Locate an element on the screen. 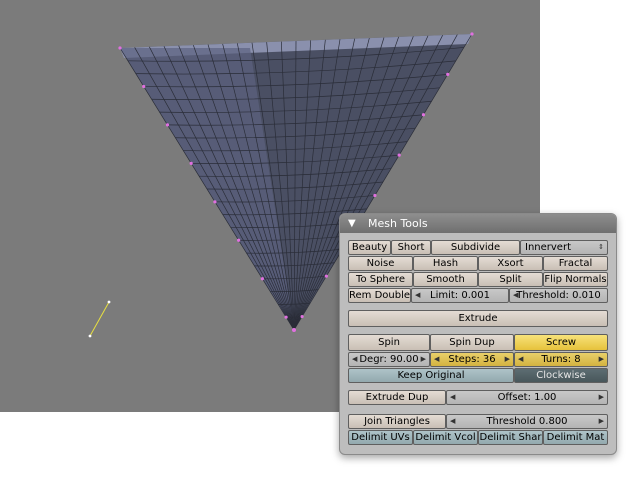  limit-value: Limit: 0.001 is located at coordinates (460, 295).